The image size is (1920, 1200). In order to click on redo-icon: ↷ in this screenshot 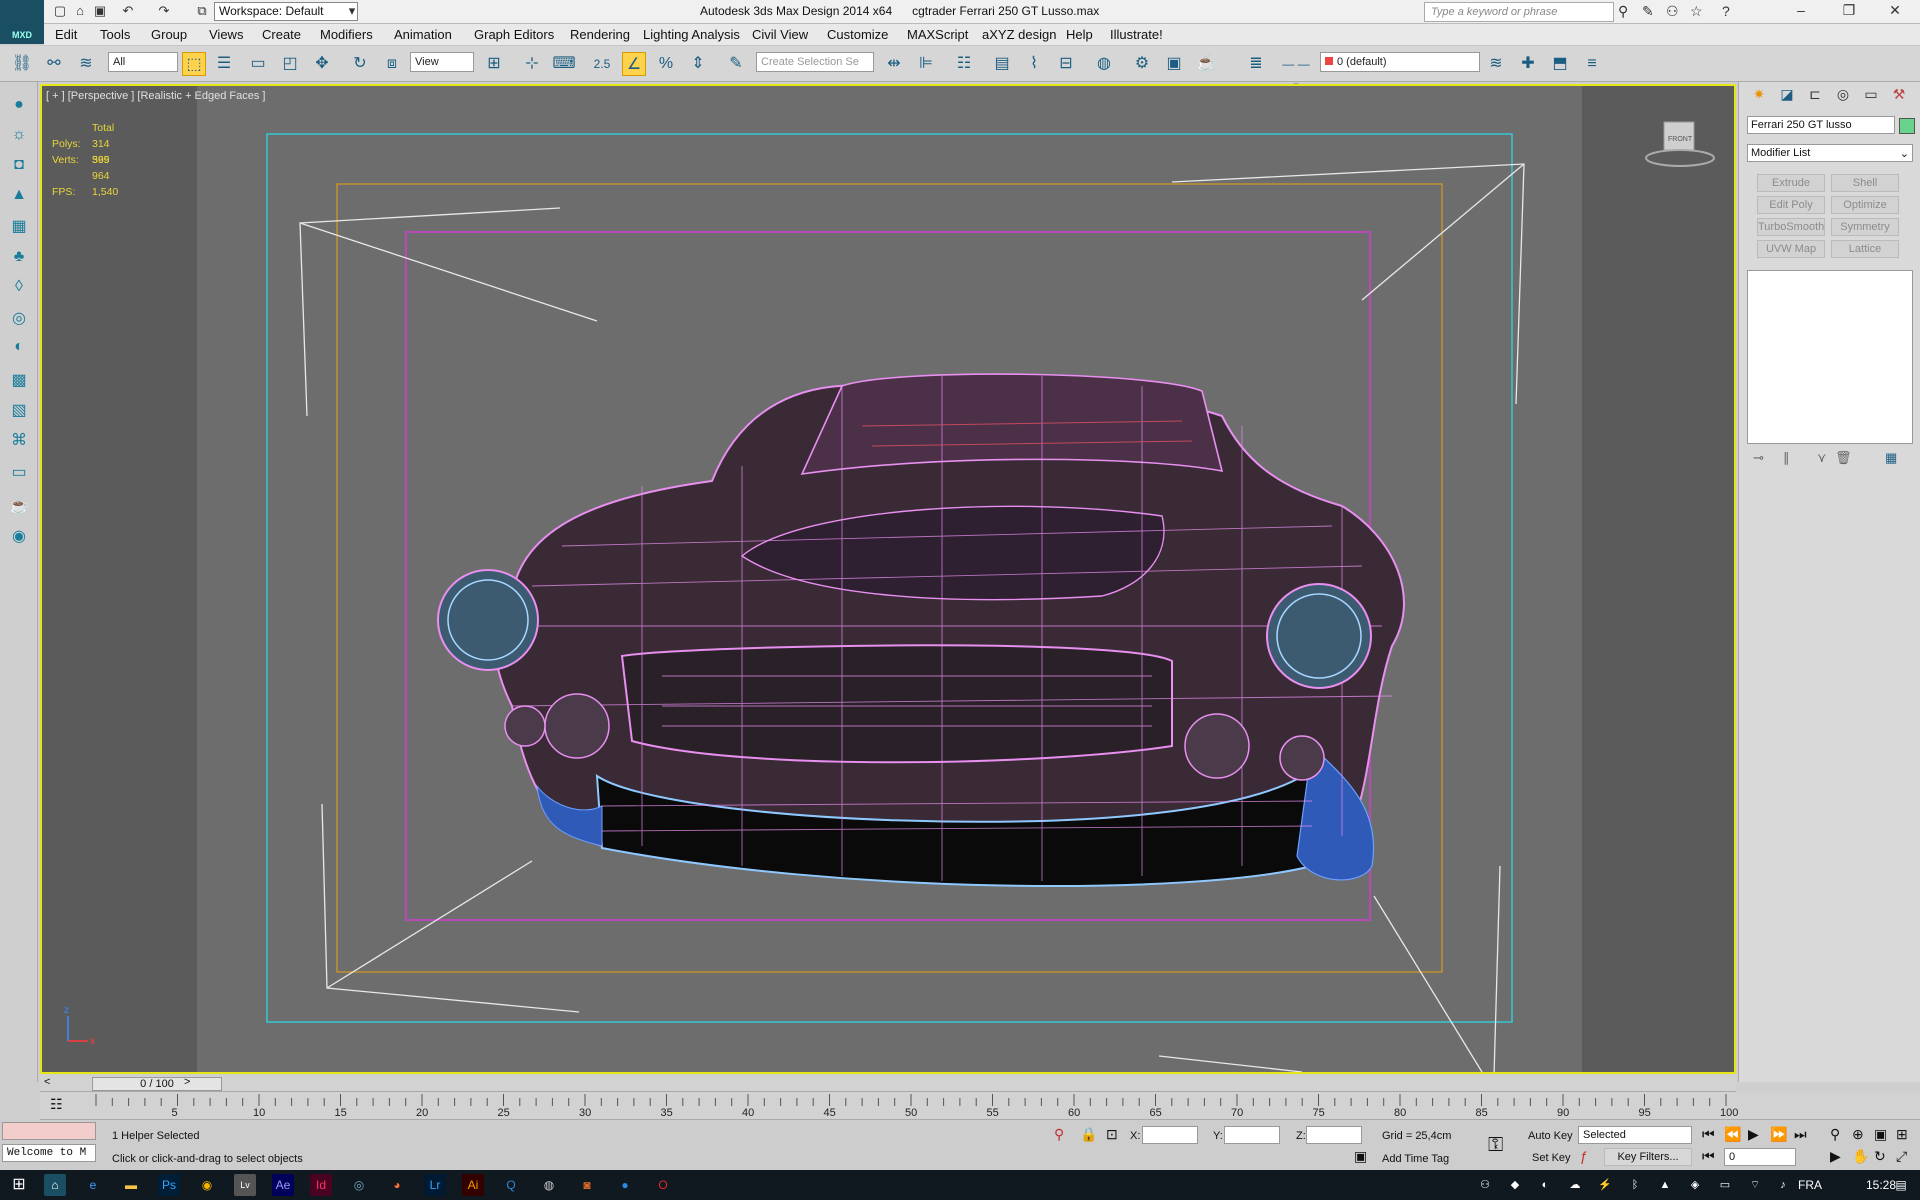, I will do `click(164, 11)`.